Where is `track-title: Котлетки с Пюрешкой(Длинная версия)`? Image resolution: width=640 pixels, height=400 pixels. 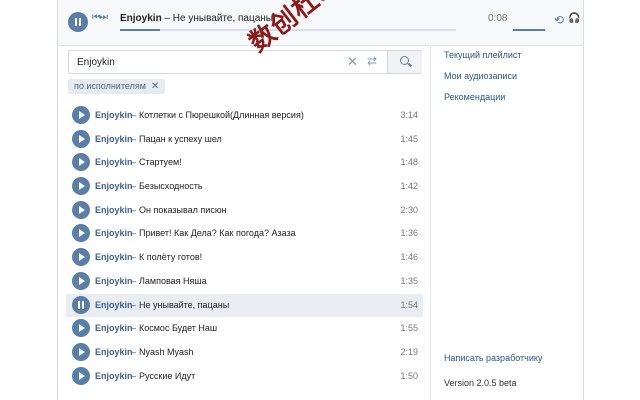
track-title: Котлетки с Пюрешкой(Длинная версия) is located at coordinates (221, 115).